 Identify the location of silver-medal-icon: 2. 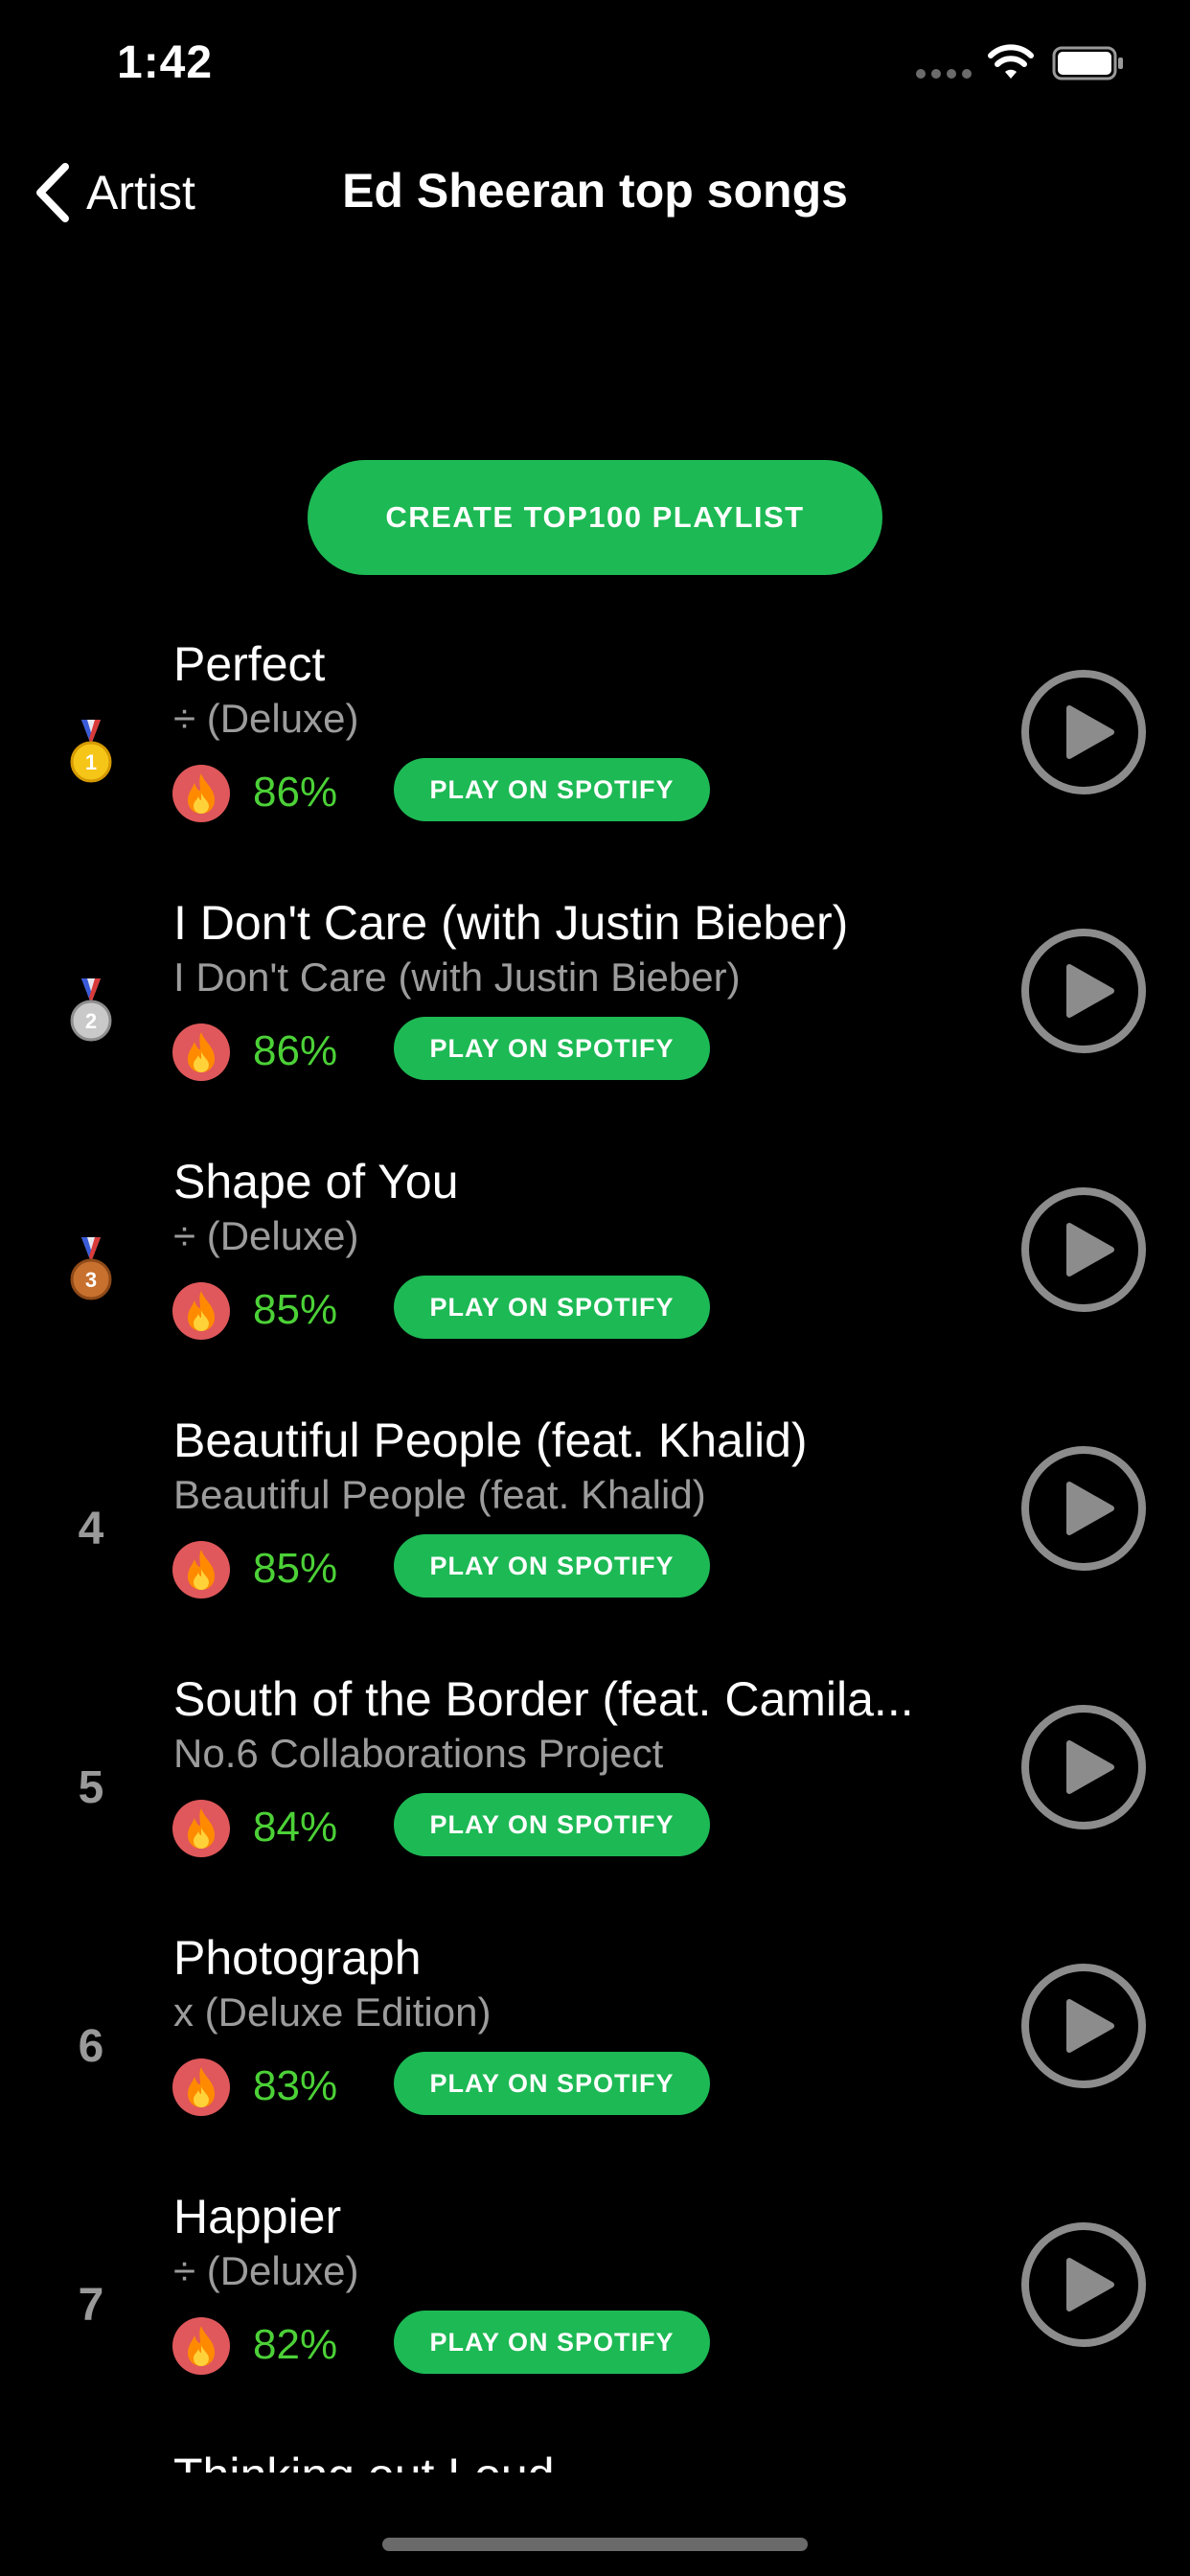
(91, 1010).